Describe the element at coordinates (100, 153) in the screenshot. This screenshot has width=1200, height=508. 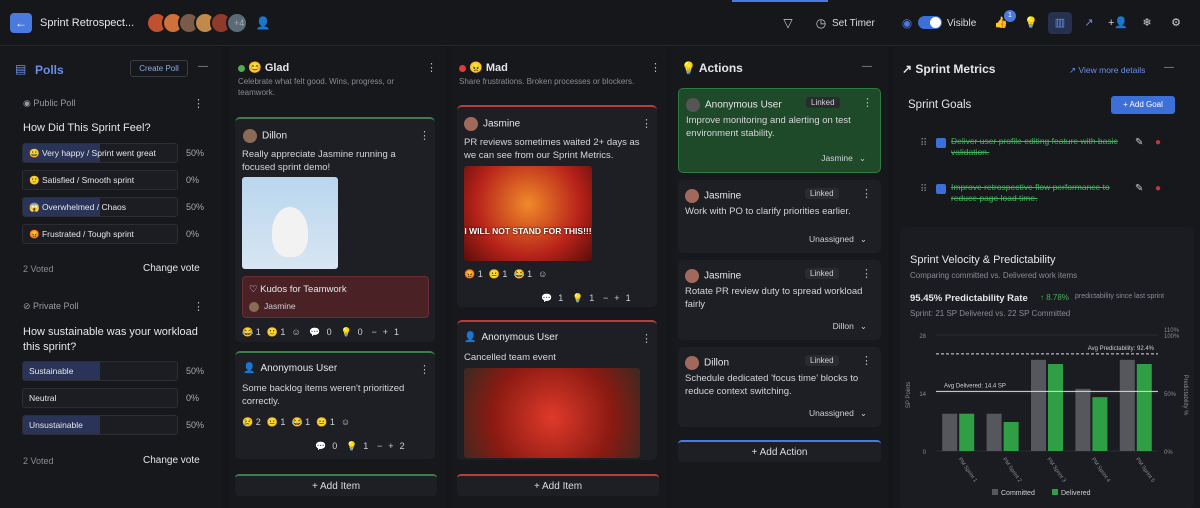
I see `poll-option: 😀 Very happy / Sprint went great` at that location.